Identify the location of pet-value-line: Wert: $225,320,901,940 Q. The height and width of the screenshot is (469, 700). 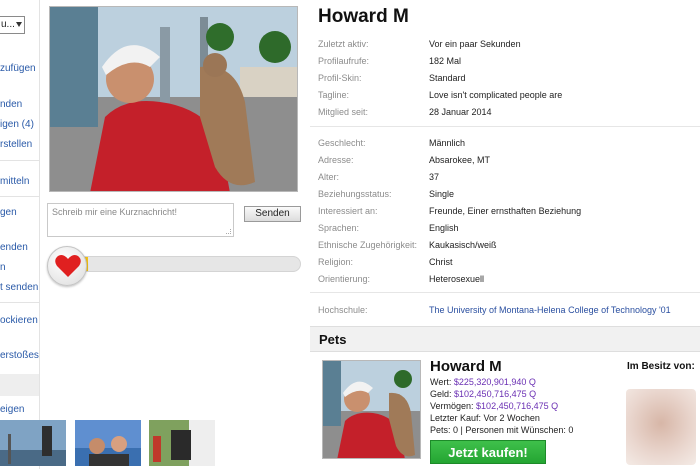
(483, 382).